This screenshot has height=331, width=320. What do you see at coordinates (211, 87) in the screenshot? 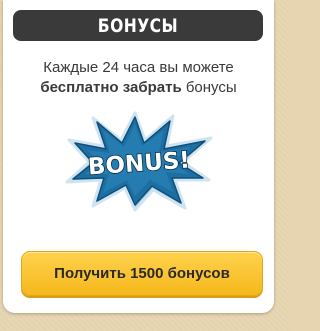
I see `description-rest-text: бонусы` at bounding box center [211, 87].